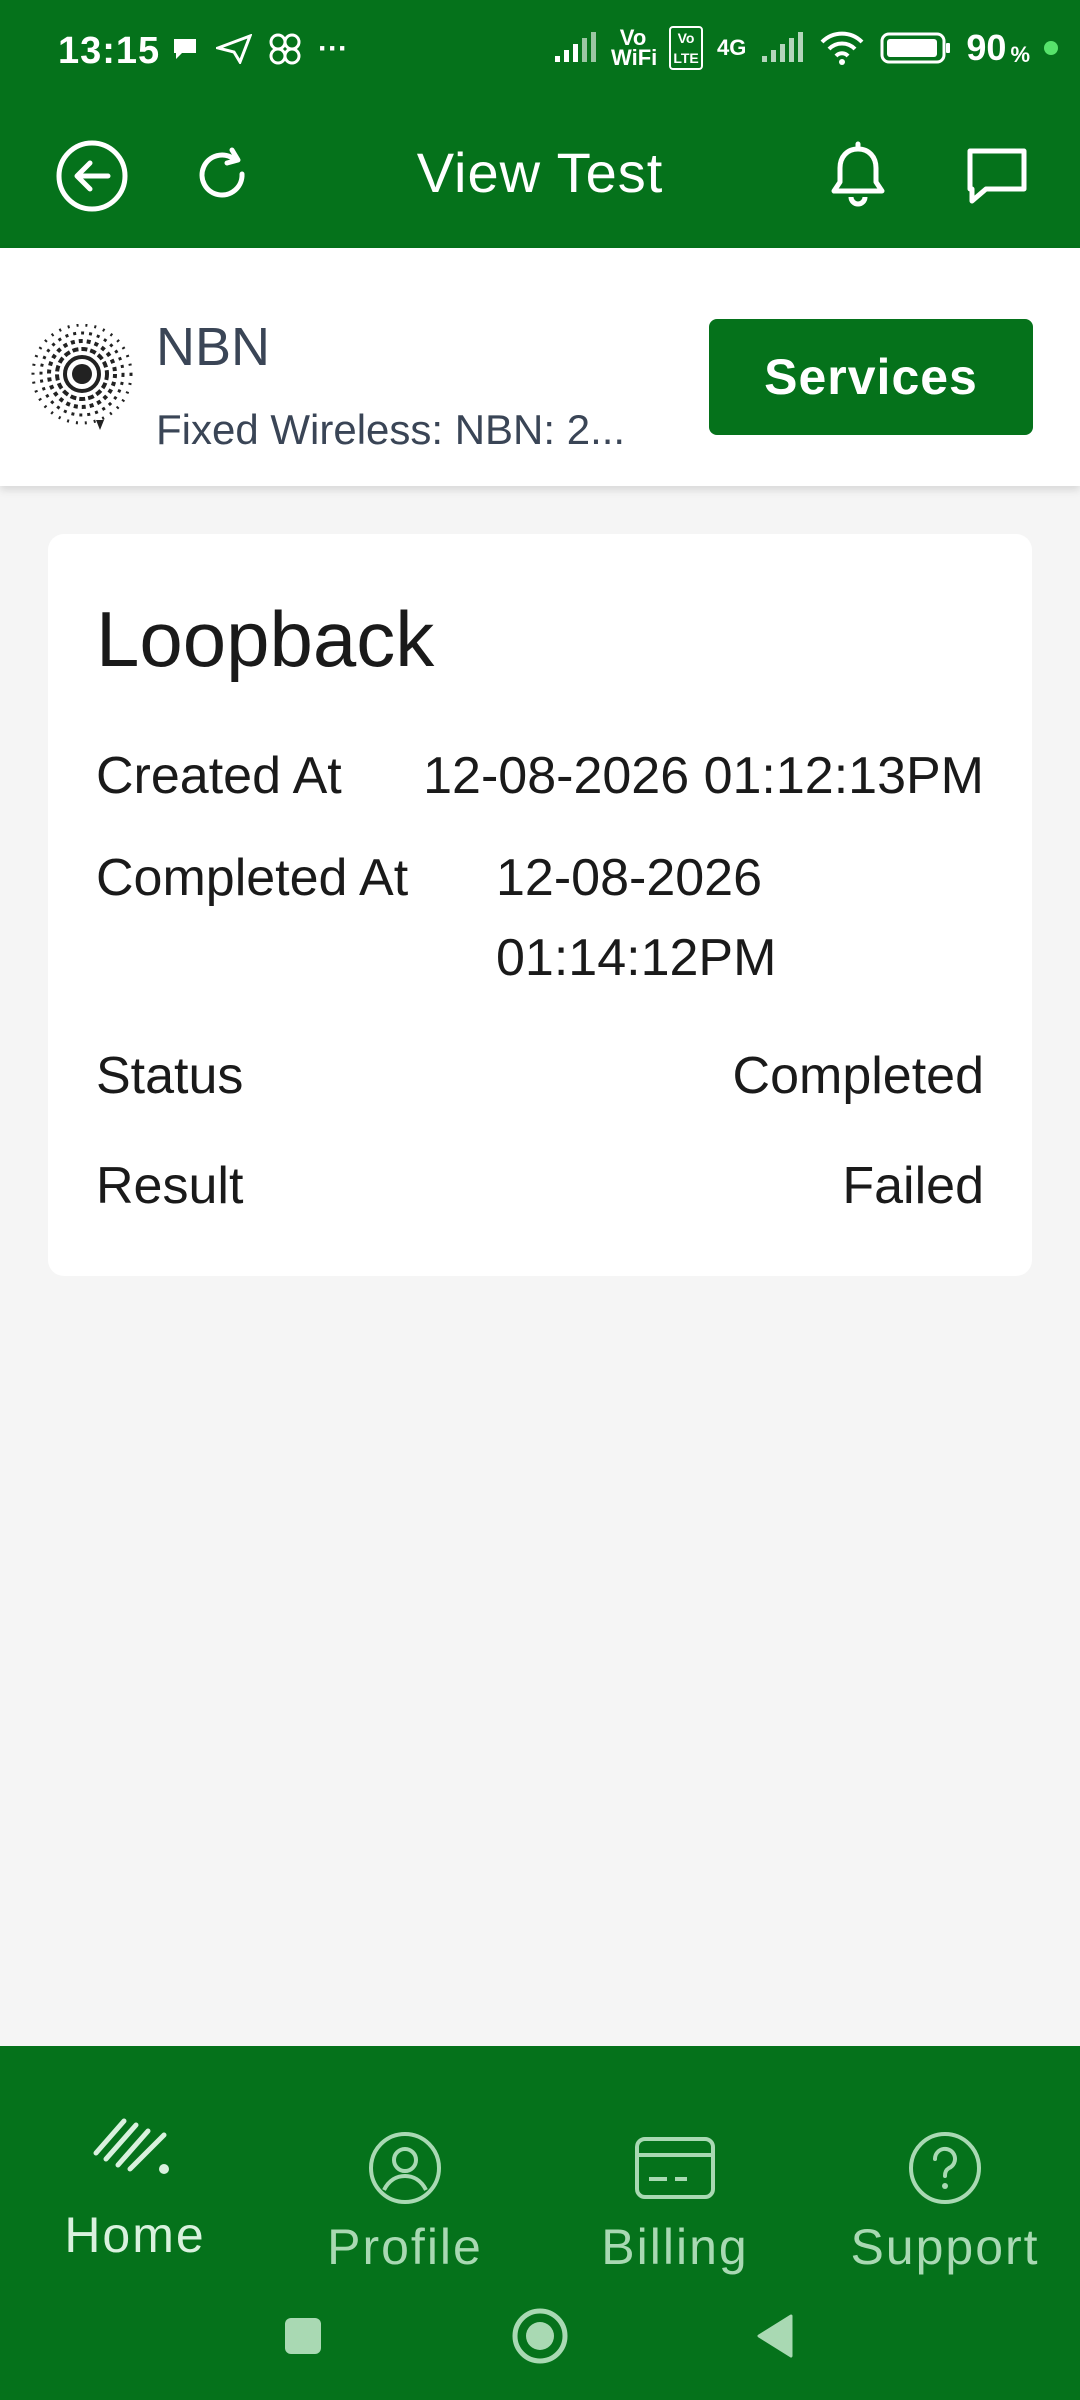 Image resolution: width=1080 pixels, height=2400 pixels. Describe the element at coordinates (213, 347) in the screenshot. I see `service-name: NBN` at that location.